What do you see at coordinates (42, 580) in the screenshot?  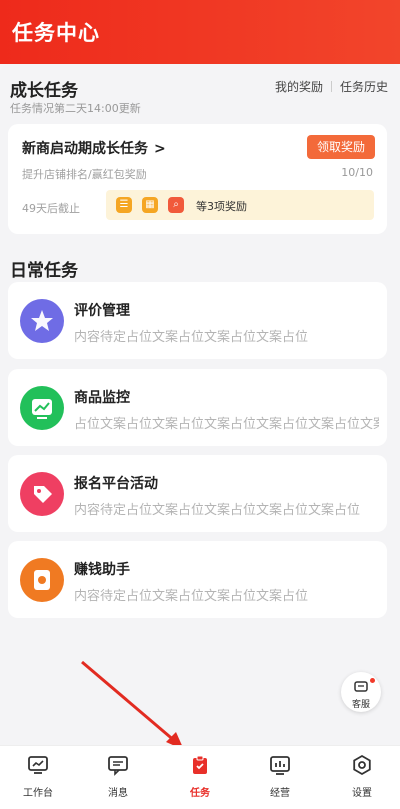 I see `coin-bag-icon` at bounding box center [42, 580].